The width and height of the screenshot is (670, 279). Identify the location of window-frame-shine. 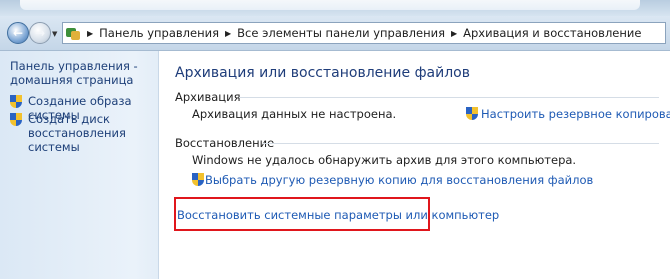
(330, 5).